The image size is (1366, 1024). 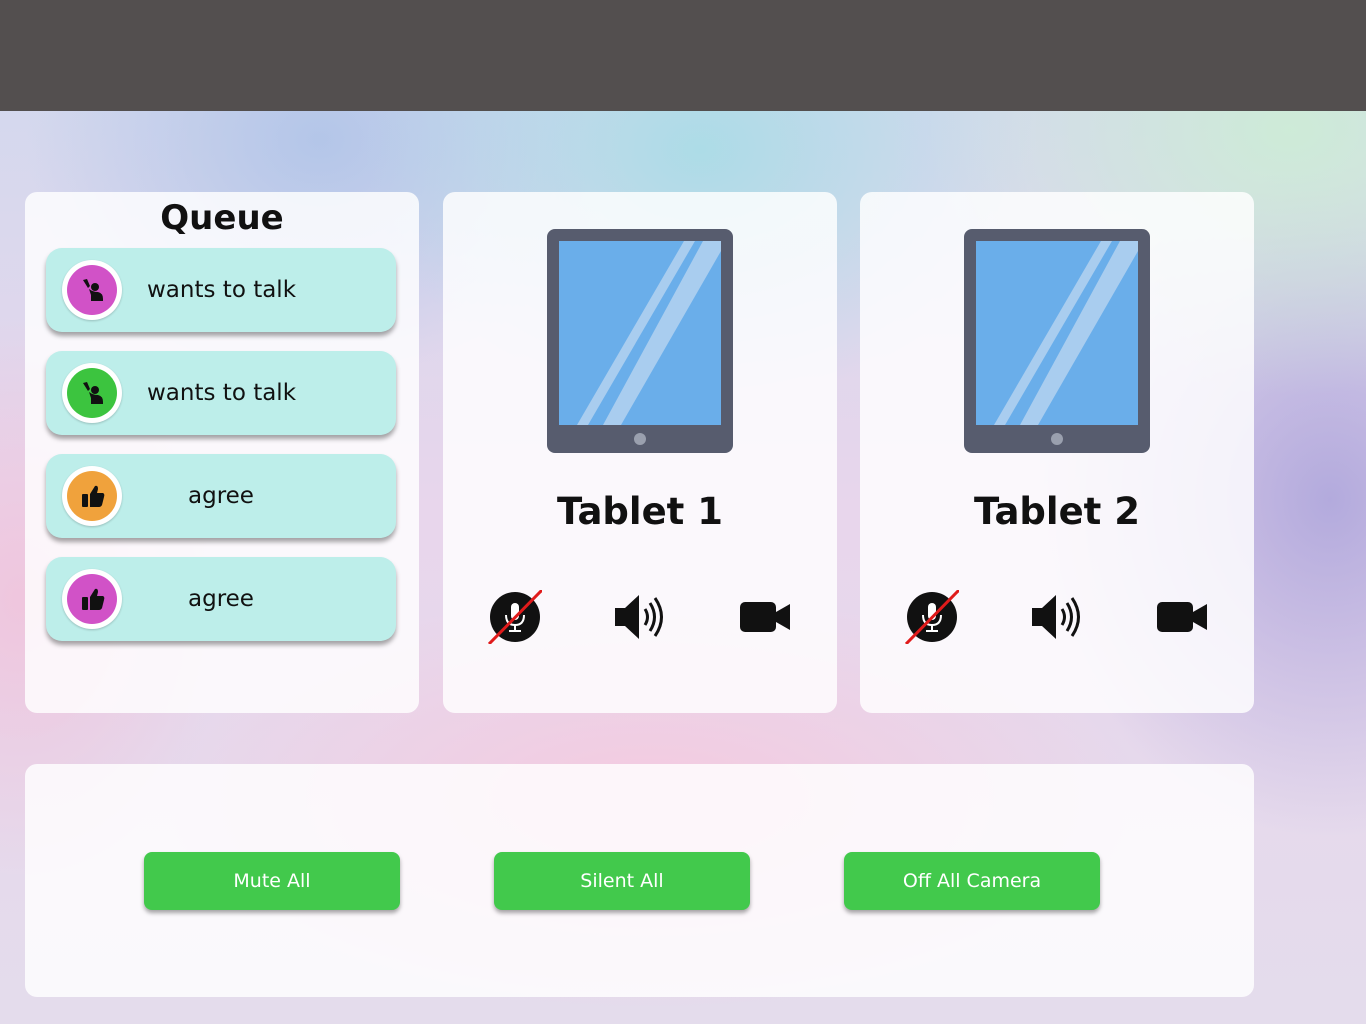 What do you see at coordinates (1056, 511) in the screenshot?
I see `tablet-name: Tablet 2` at bounding box center [1056, 511].